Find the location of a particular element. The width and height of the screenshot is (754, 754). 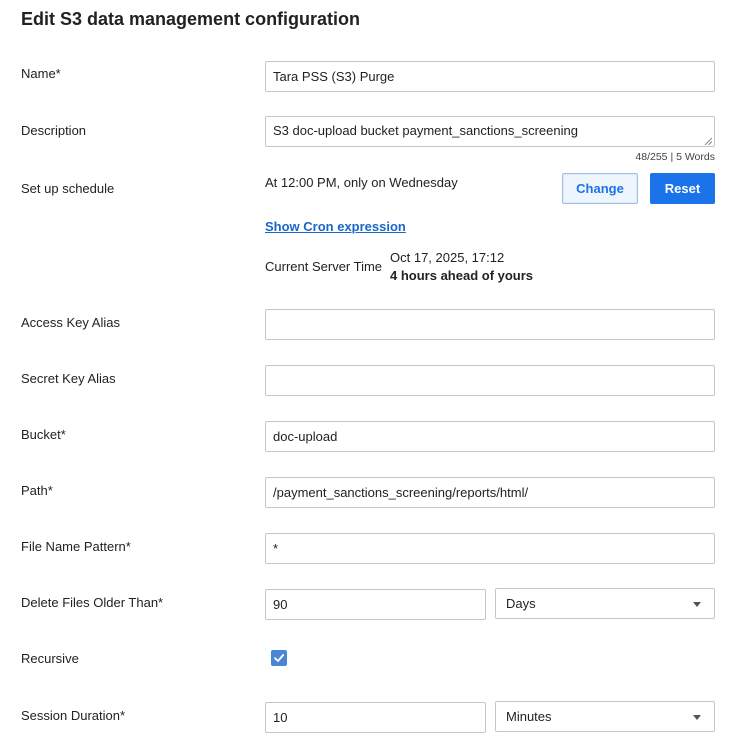

change-schedule-button: Change is located at coordinates (600, 188).